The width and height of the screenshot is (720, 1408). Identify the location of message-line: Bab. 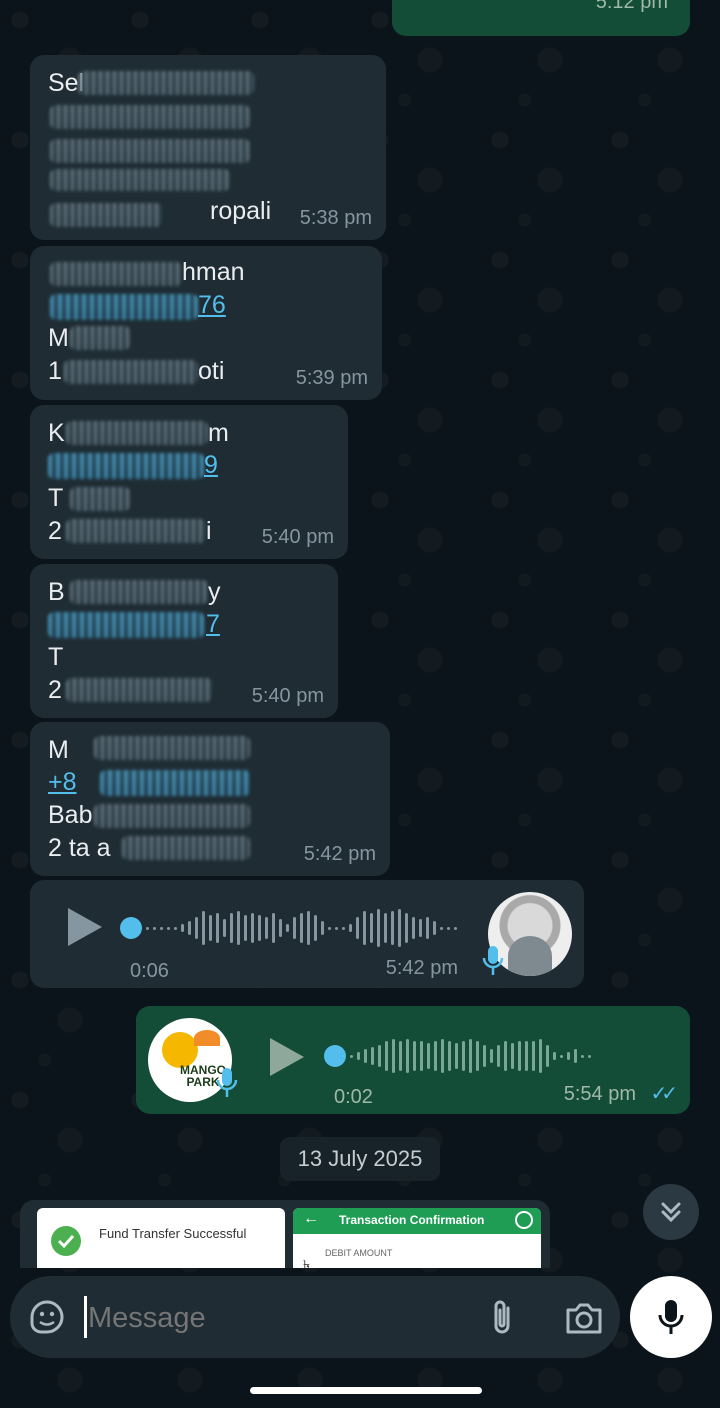
(70, 815).